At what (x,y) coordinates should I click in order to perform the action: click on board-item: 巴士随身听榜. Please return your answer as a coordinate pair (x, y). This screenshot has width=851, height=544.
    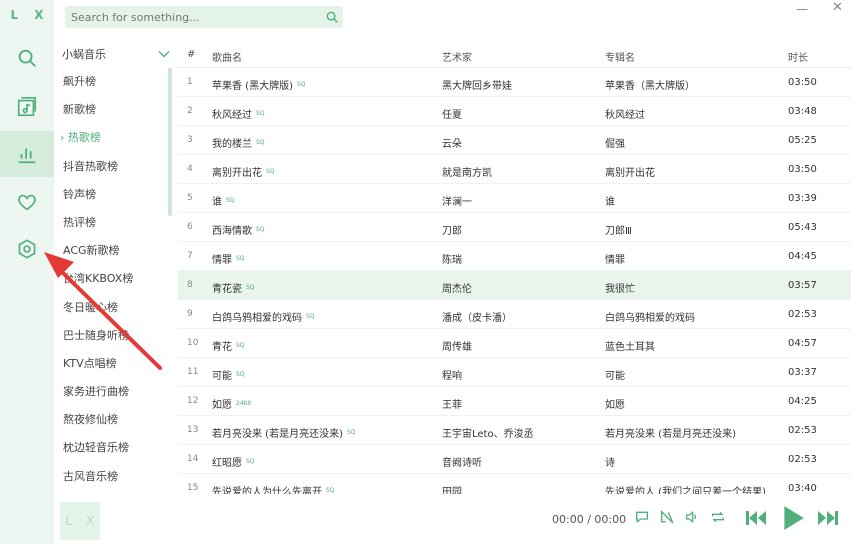
    Looking at the image, I should click on (114, 336).